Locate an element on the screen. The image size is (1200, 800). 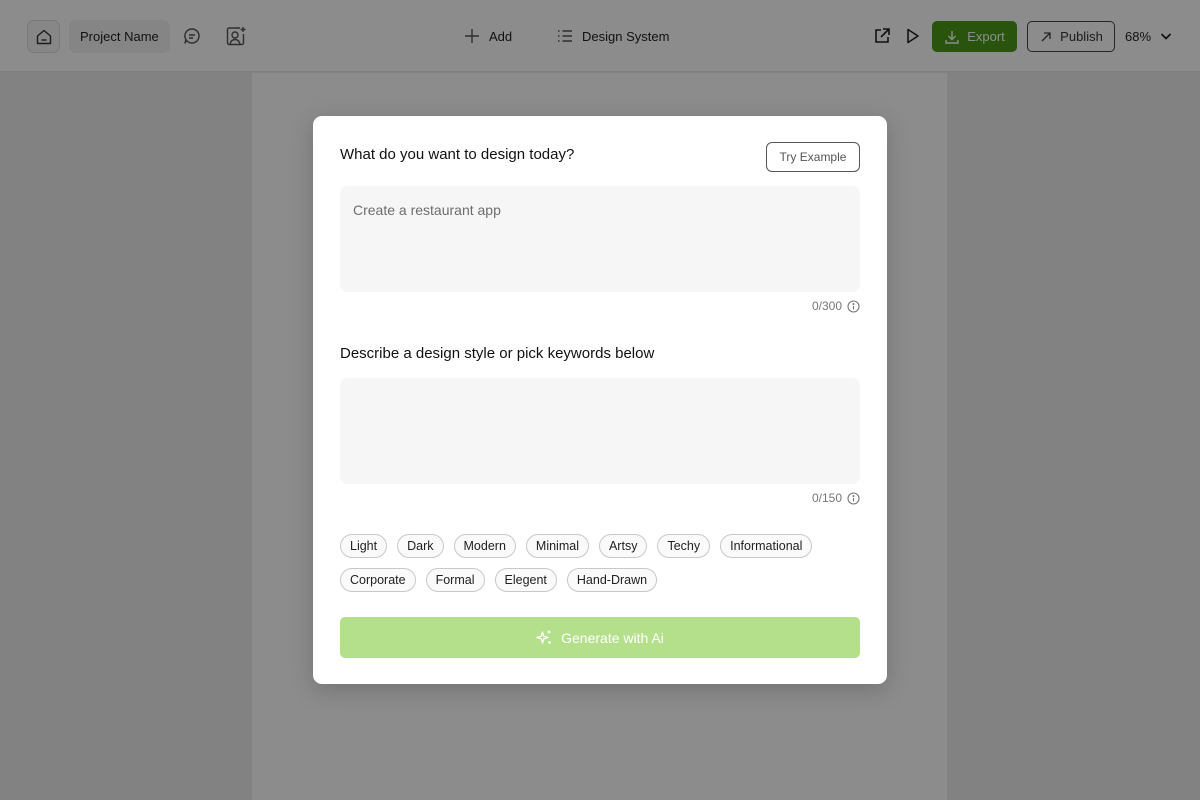
style-char-counter: 0/150 is located at coordinates (836, 498).